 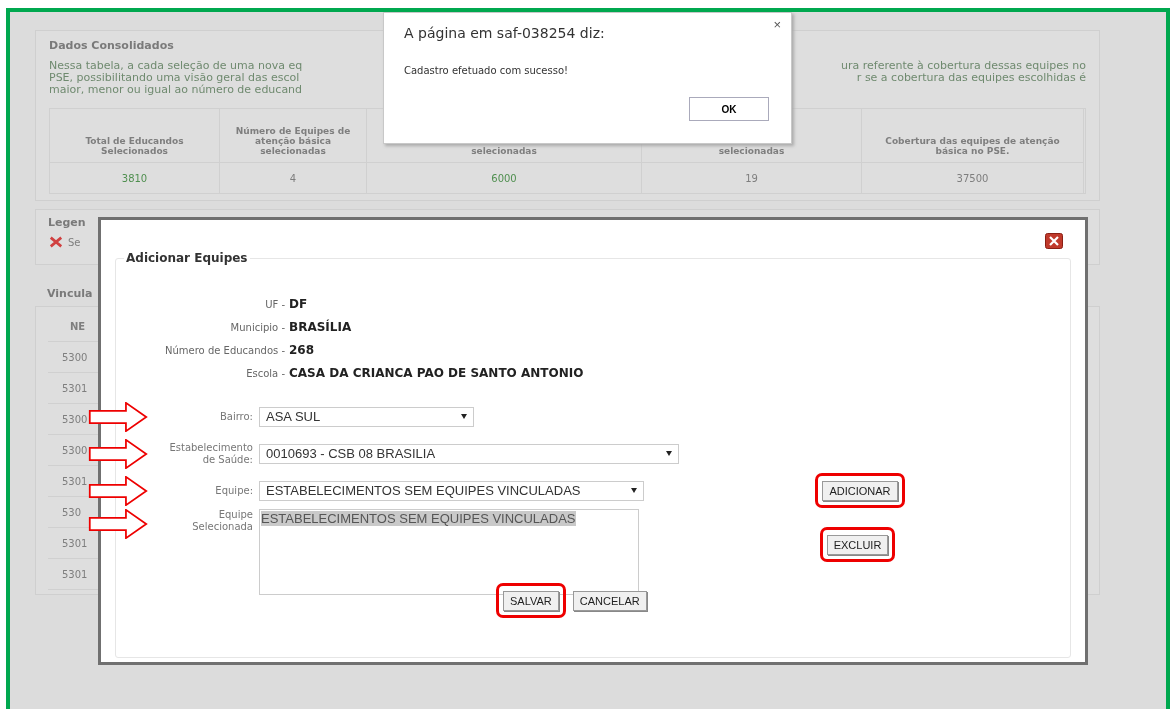 What do you see at coordinates (973, 178) in the screenshot?
I see `table-cell: 37500` at bounding box center [973, 178].